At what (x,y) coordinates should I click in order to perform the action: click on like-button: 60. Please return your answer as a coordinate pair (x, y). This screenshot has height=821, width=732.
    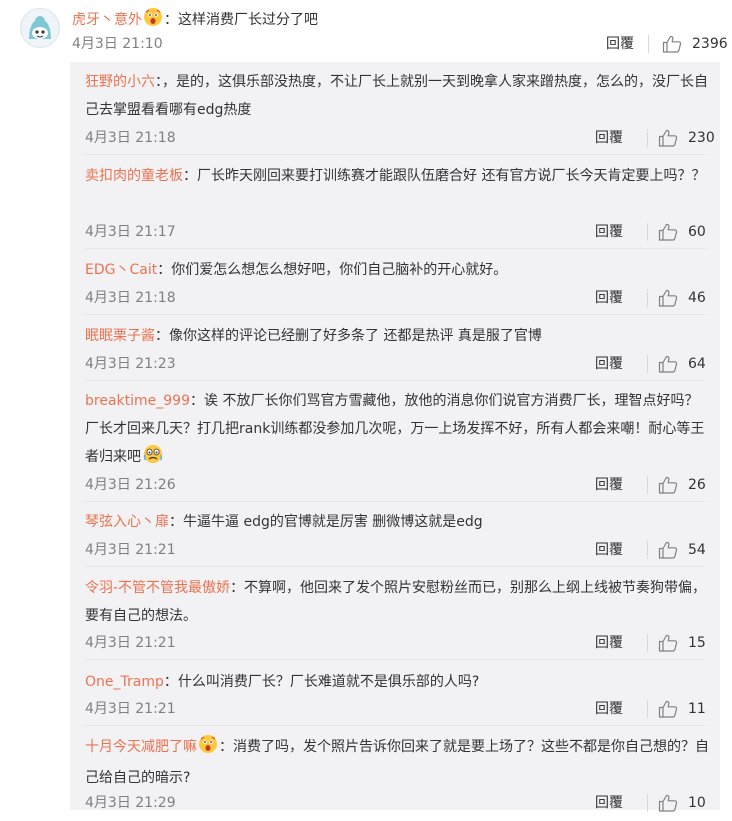
    Looking at the image, I should click on (682, 232).